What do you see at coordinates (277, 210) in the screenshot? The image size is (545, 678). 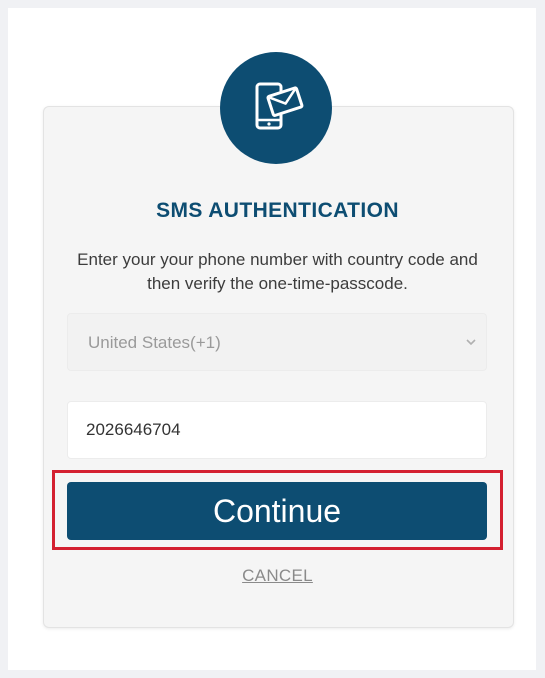 I see `page-title: SMS AUTHENTICATION` at bounding box center [277, 210].